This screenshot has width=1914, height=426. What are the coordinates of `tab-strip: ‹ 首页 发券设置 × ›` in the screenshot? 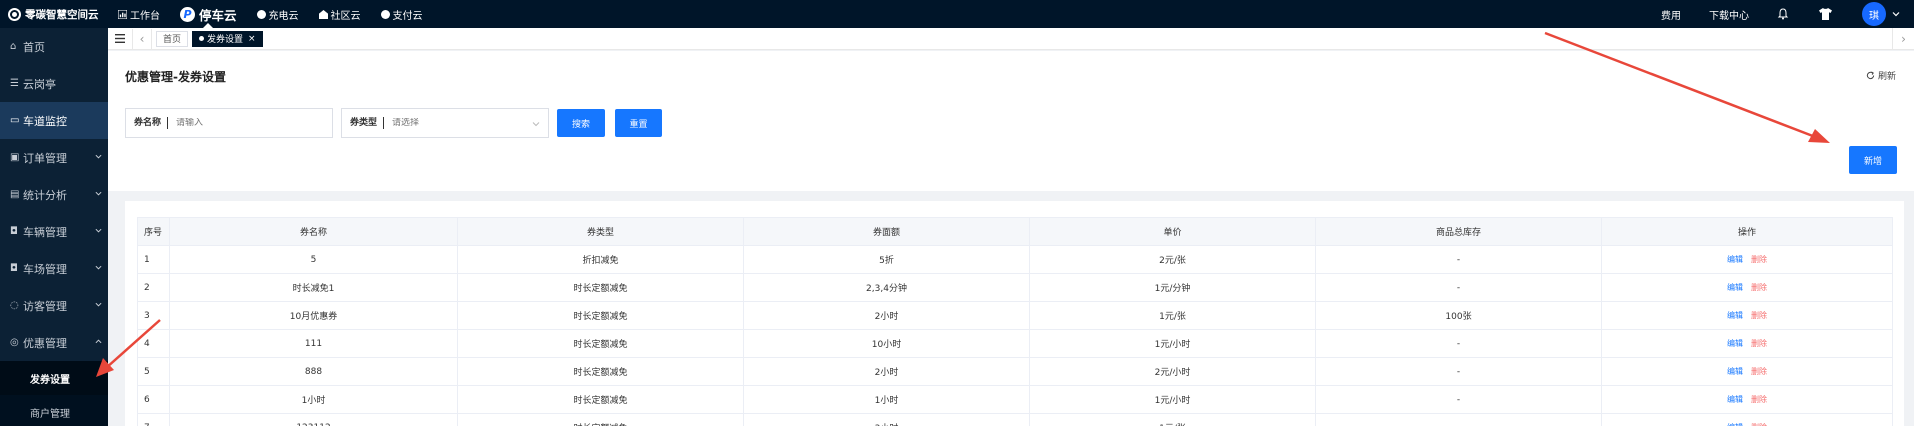 It's located at (1011, 39).